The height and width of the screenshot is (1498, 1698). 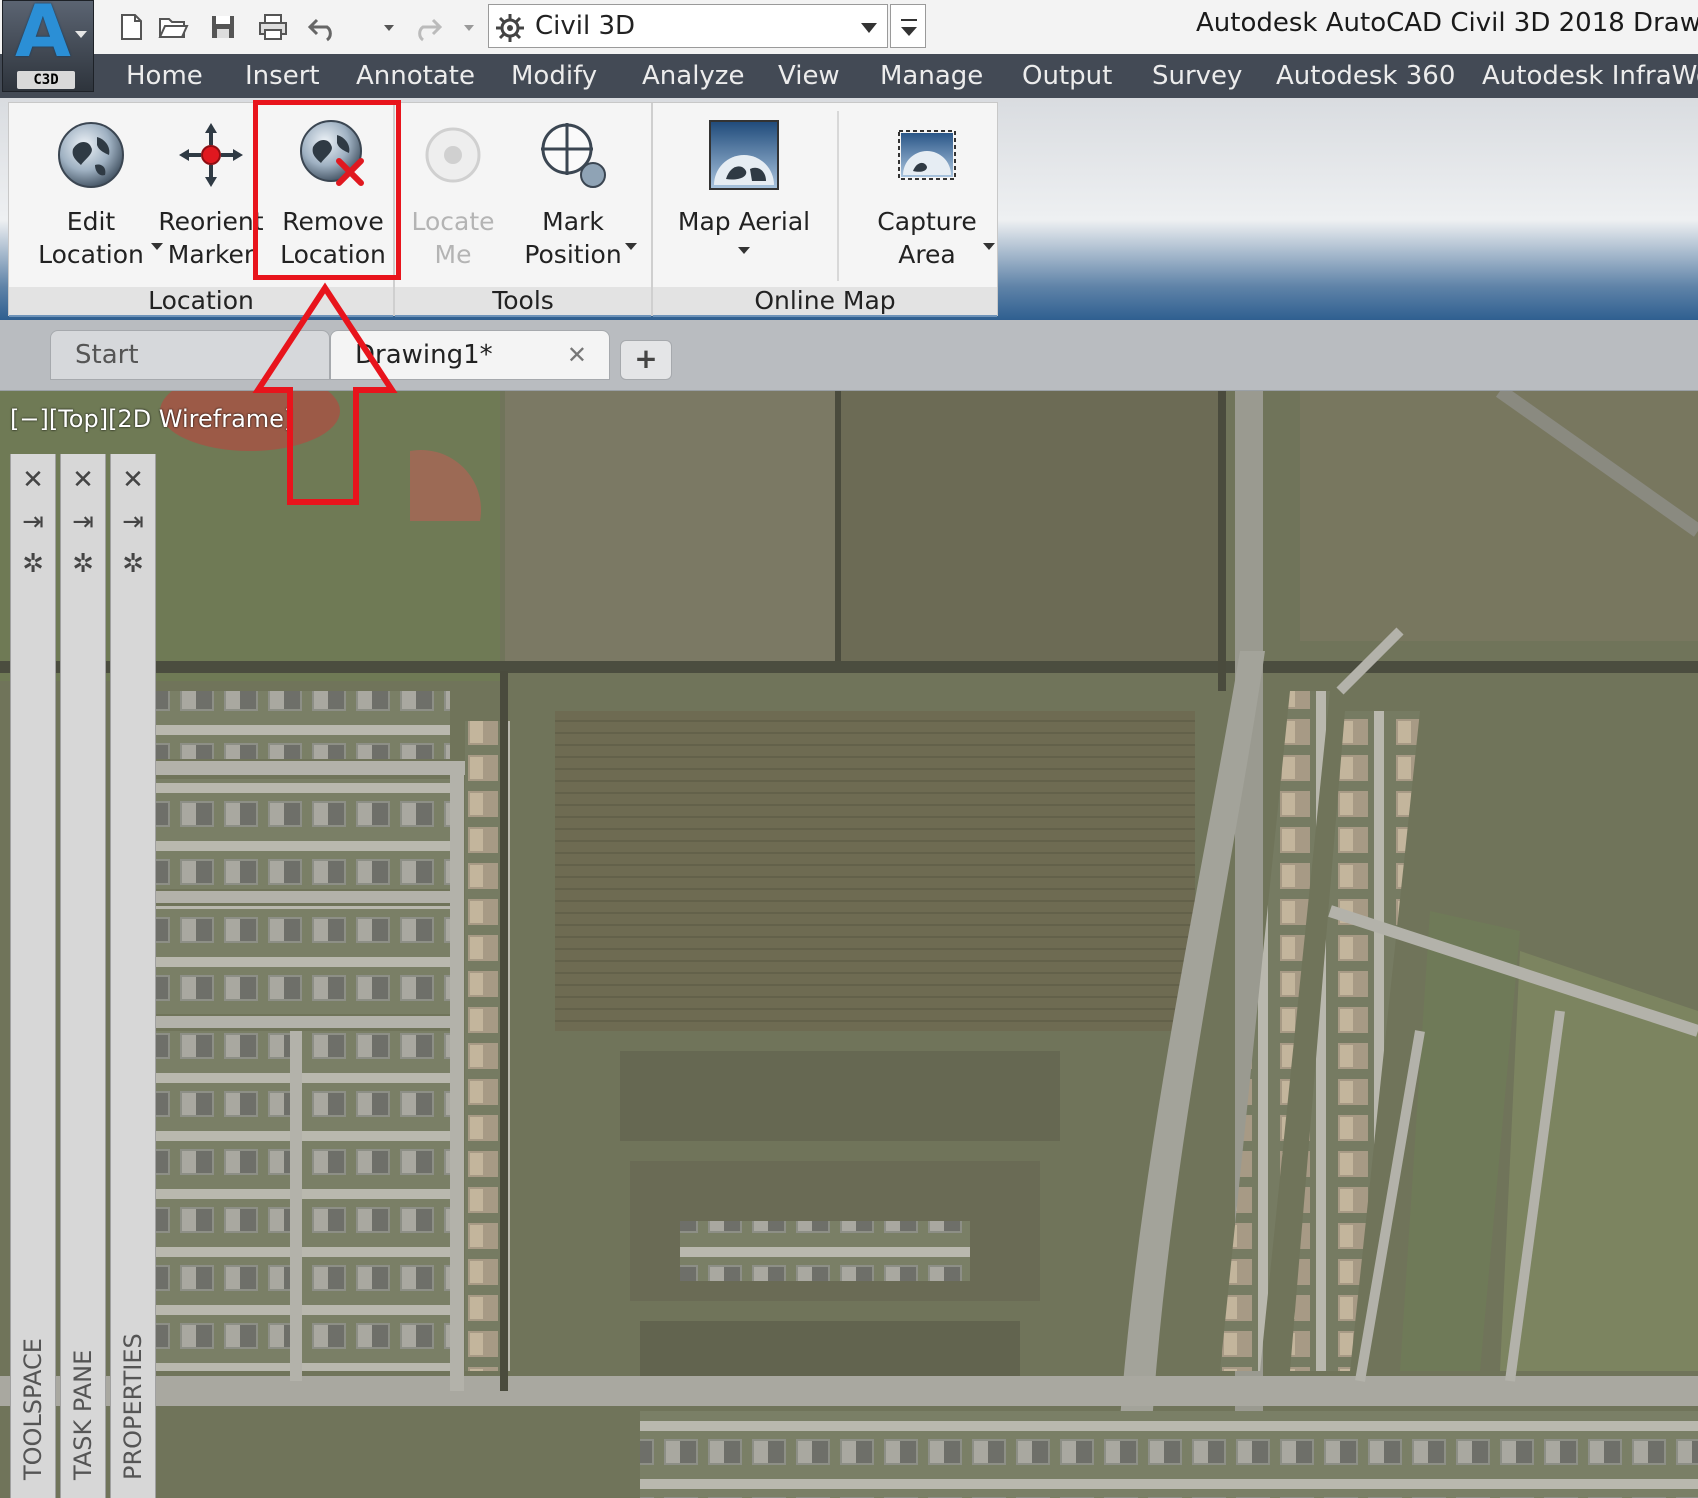 What do you see at coordinates (744, 198) in the screenshot?
I see `map-aerial-button: Map Aerial` at bounding box center [744, 198].